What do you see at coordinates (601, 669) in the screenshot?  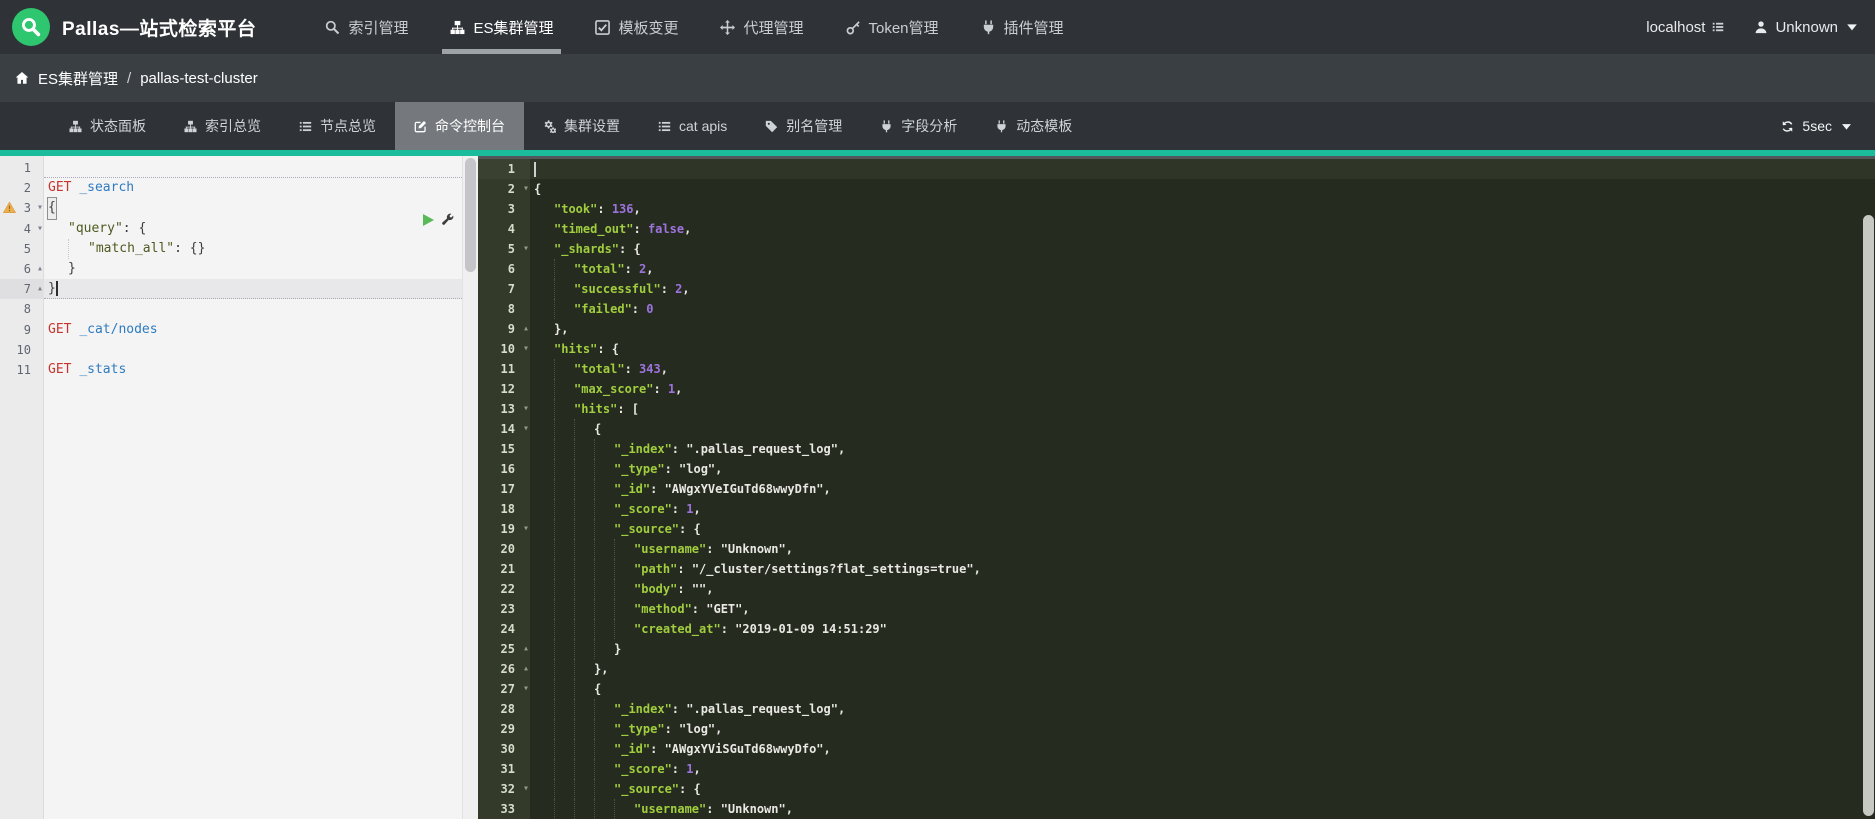 I see `code-token: },` at bounding box center [601, 669].